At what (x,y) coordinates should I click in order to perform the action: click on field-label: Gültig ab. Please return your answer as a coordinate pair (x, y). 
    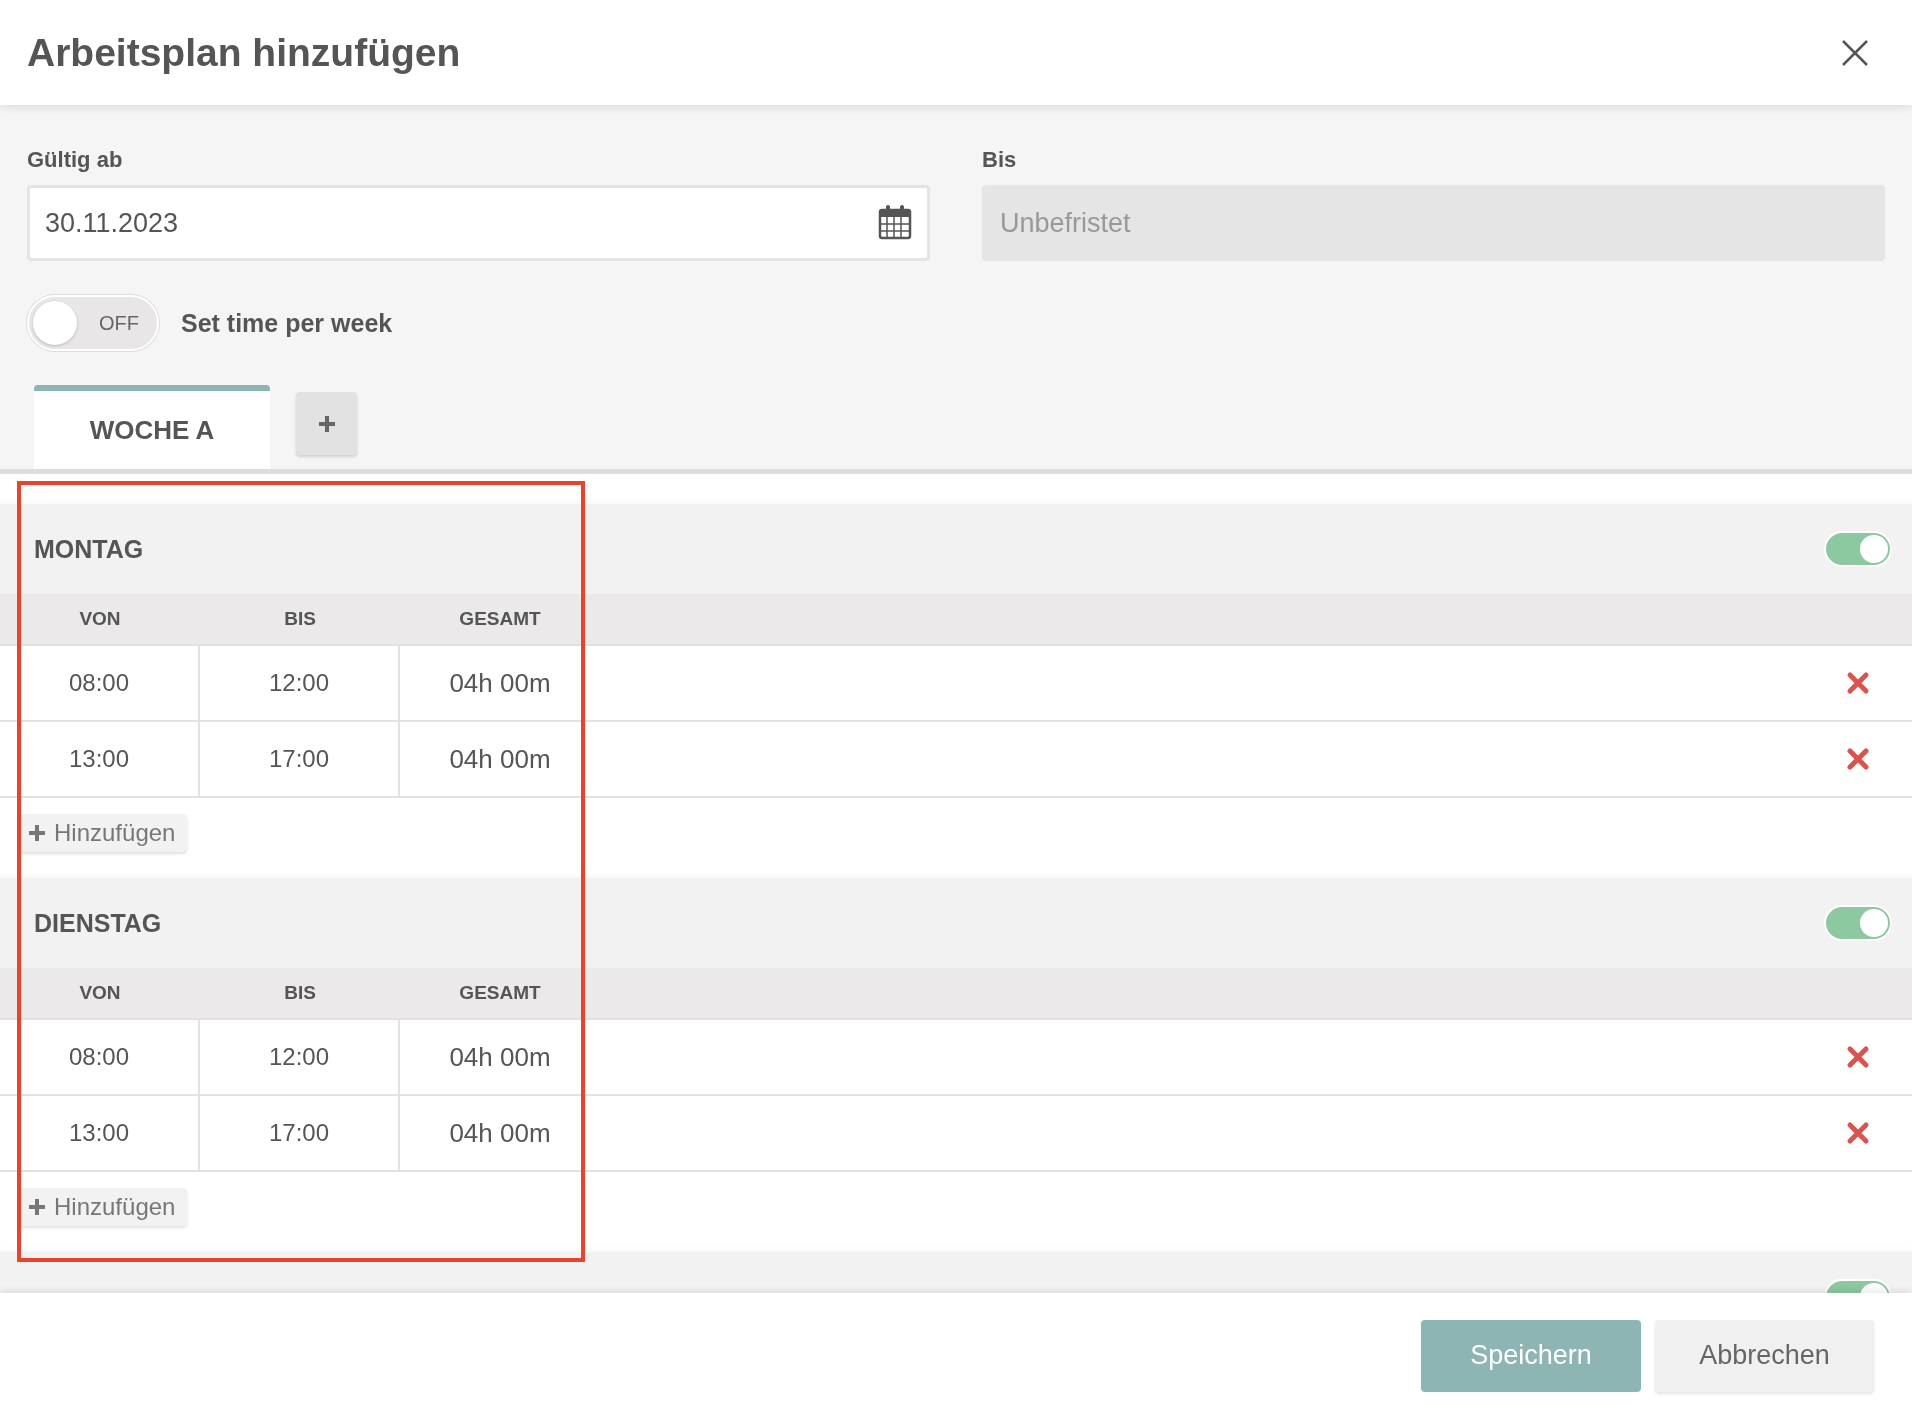
    Looking at the image, I should click on (75, 160).